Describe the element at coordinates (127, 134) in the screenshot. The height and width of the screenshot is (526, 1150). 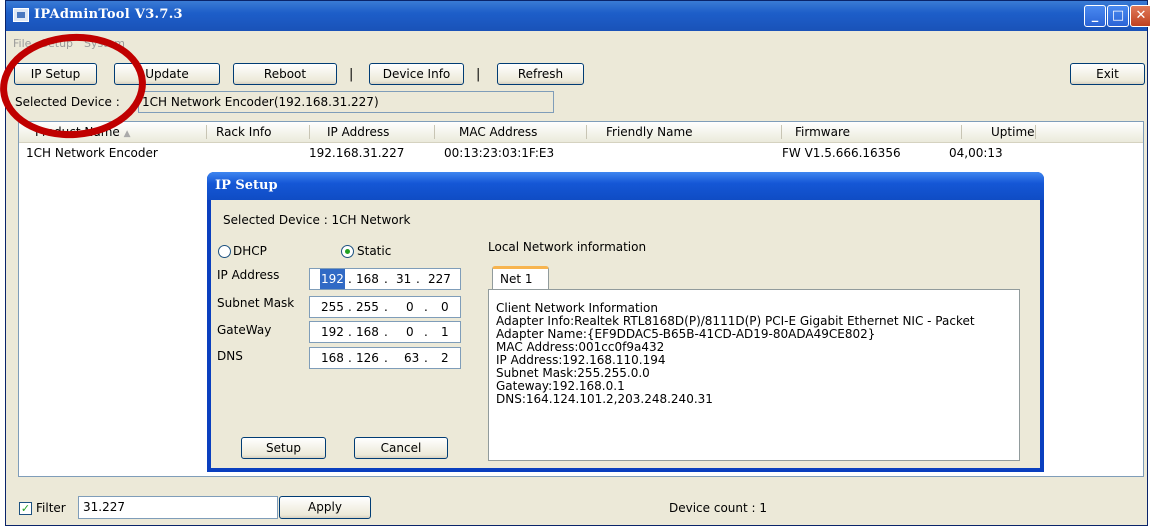
I see `sort-asc-icon: ▲` at that location.